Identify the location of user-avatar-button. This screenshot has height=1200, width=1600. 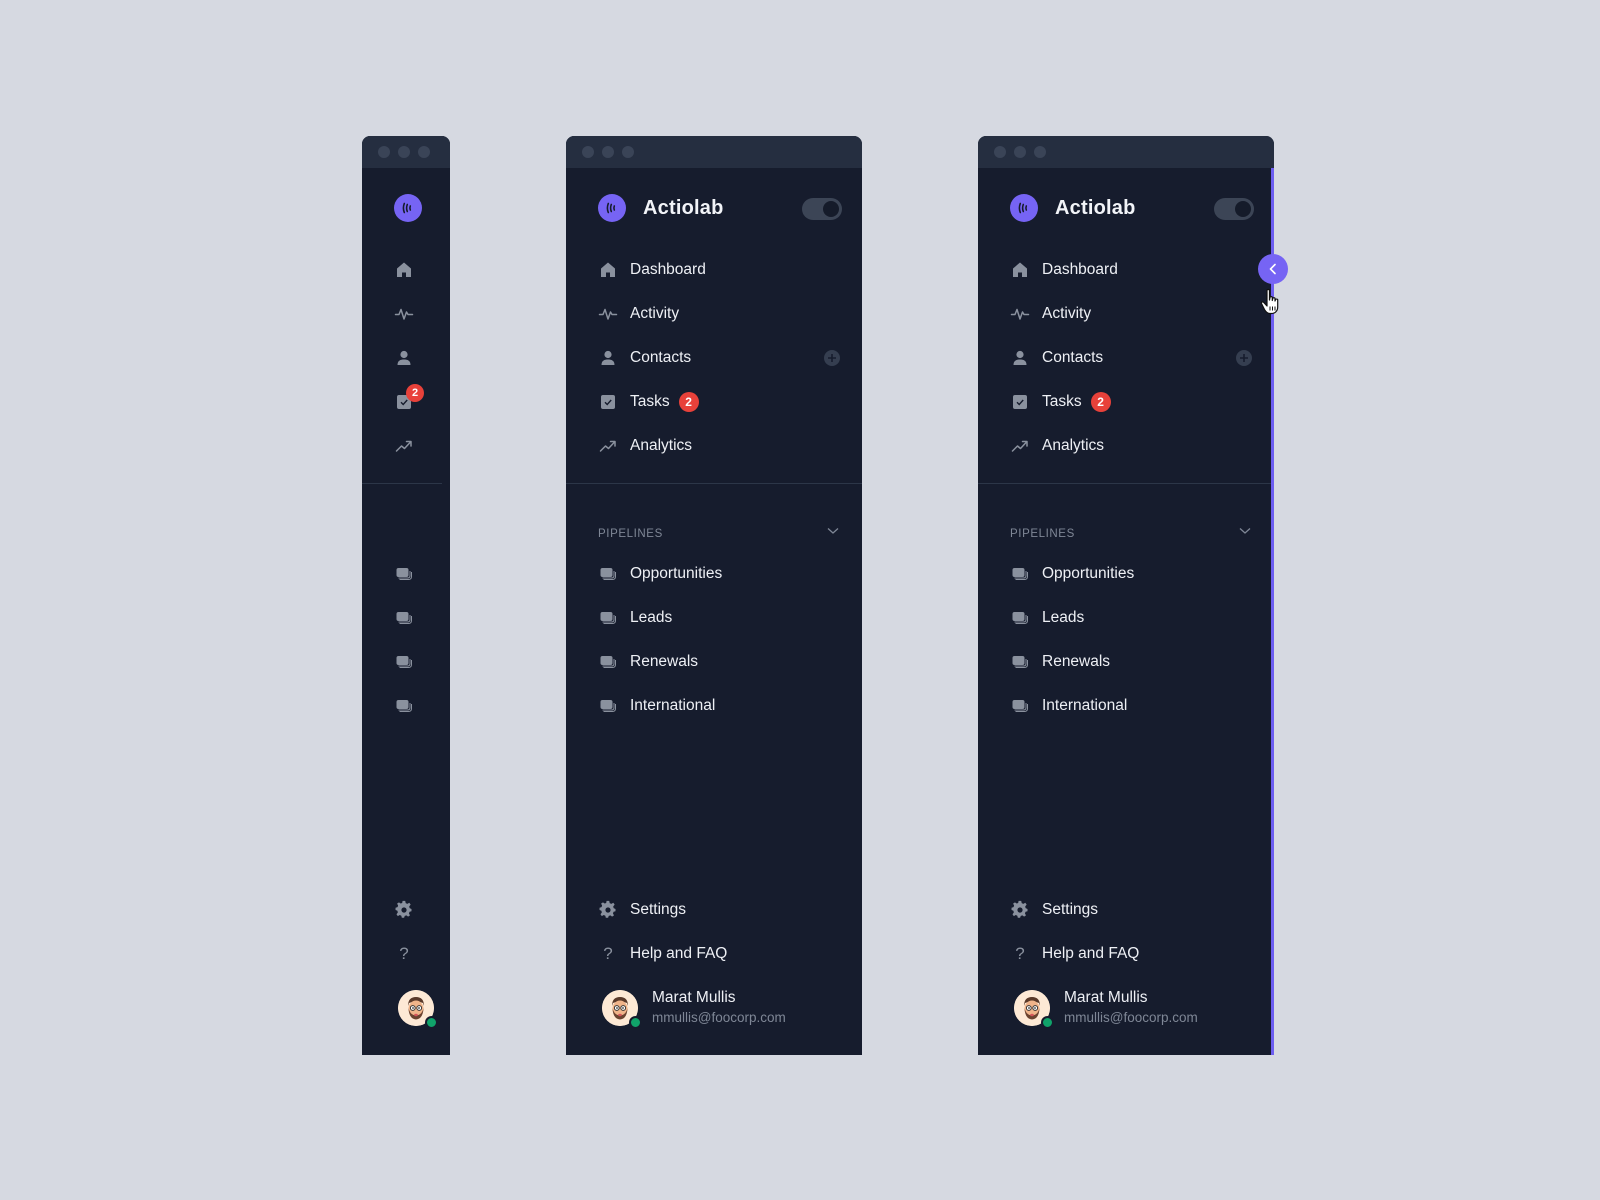
(418, 1009).